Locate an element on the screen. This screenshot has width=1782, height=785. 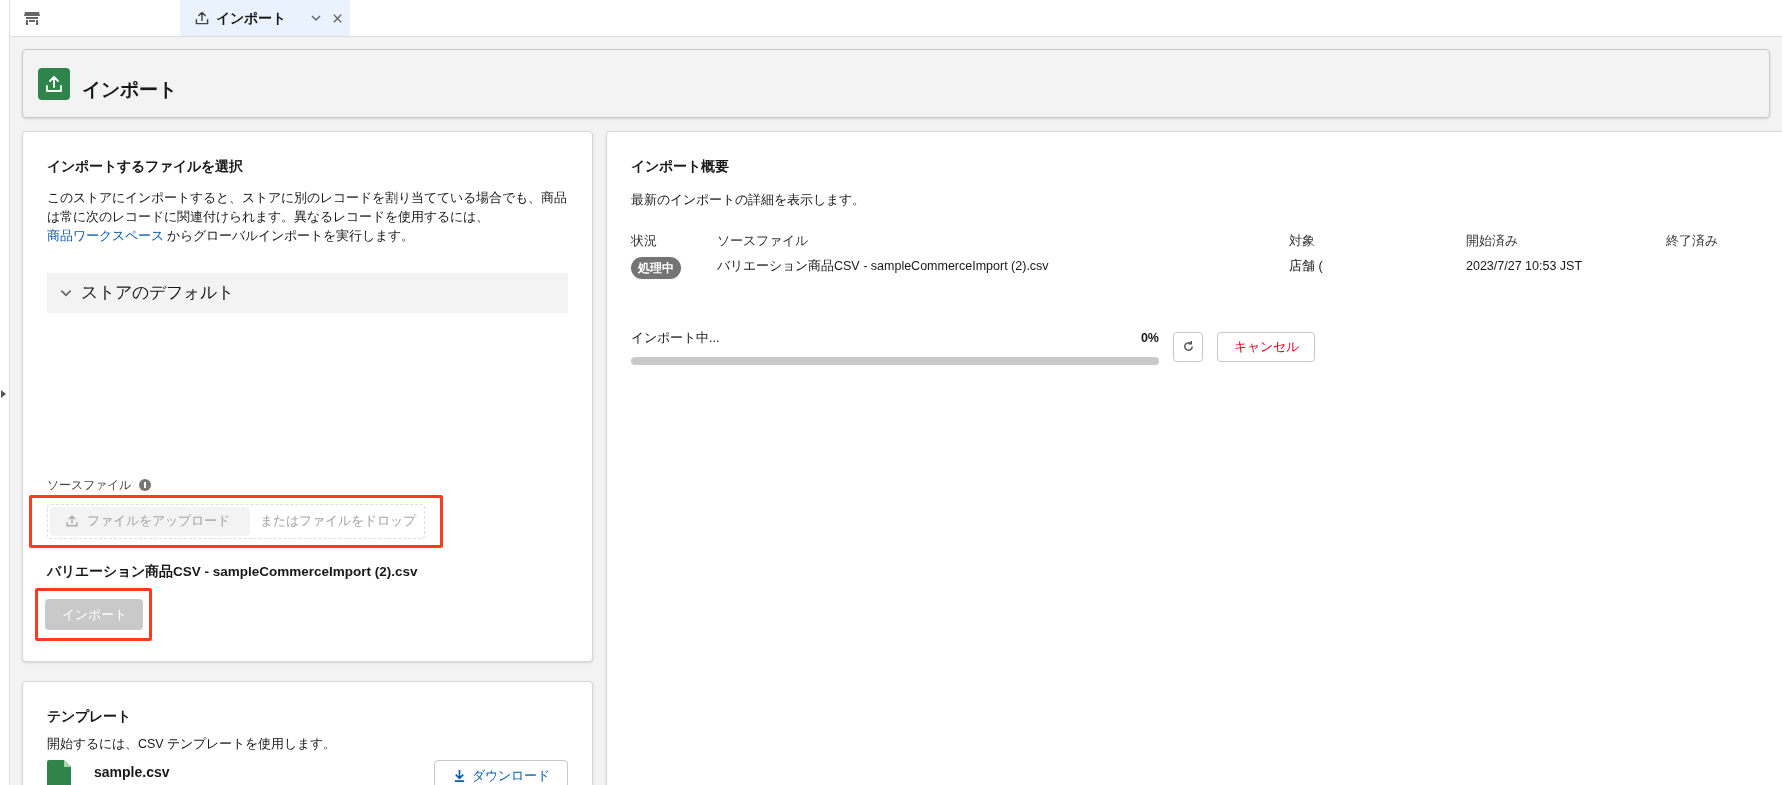
card-title: テンプレート is located at coordinates (89, 716).